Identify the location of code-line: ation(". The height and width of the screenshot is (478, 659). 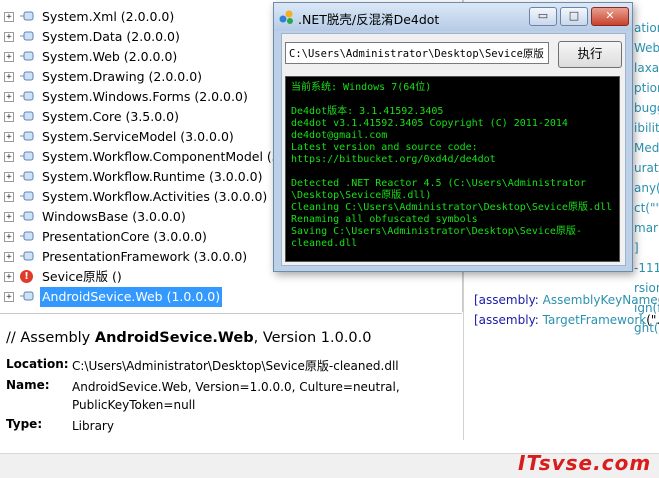
(646, 28).